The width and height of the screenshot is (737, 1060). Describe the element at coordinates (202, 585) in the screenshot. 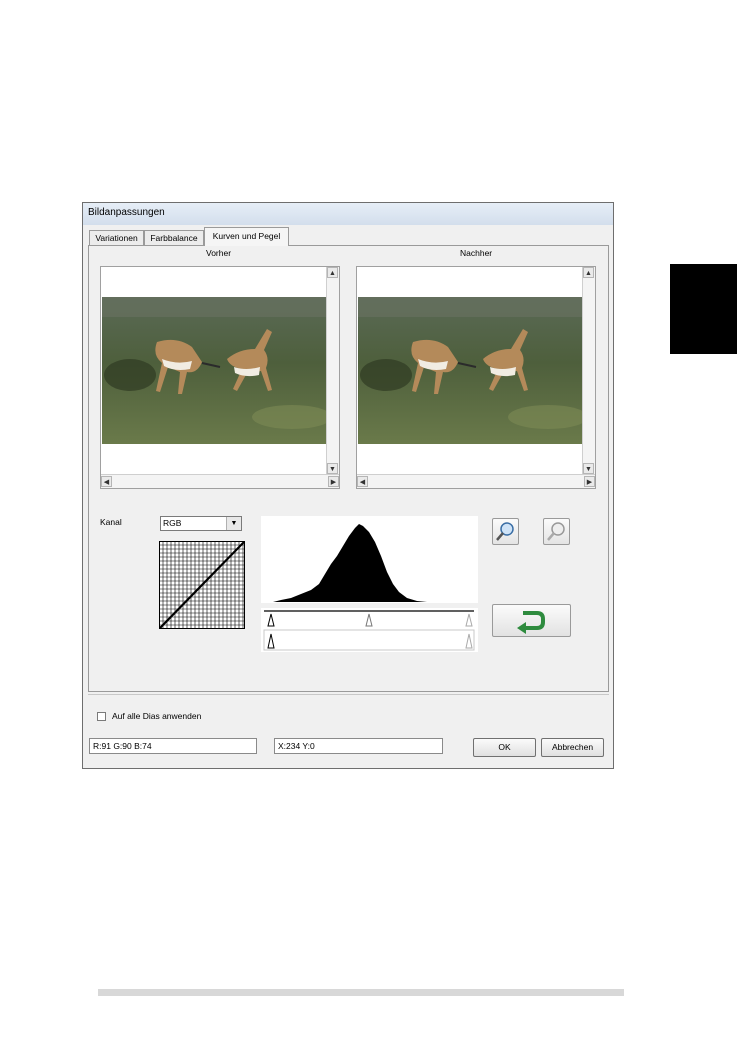

I see `tone-curve-editor` at that location.